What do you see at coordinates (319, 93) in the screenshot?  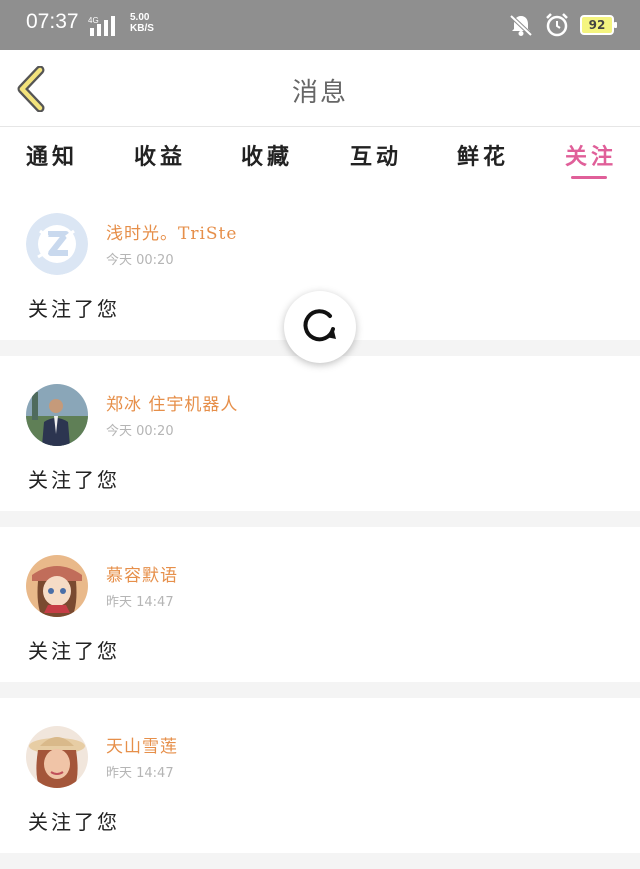 I see `page-title: 消息` at bounding box center [319, 93].